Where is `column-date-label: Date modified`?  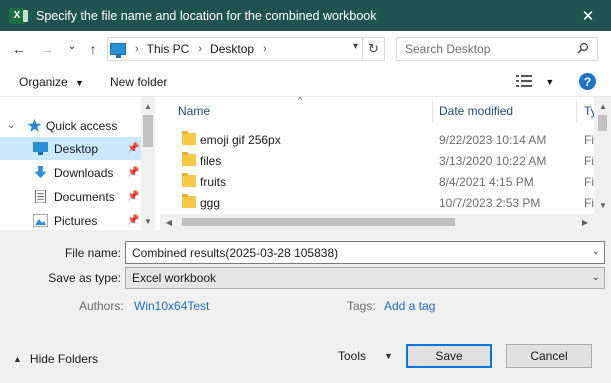
column-date-label: Date modified is located at coordinates (476, 111).